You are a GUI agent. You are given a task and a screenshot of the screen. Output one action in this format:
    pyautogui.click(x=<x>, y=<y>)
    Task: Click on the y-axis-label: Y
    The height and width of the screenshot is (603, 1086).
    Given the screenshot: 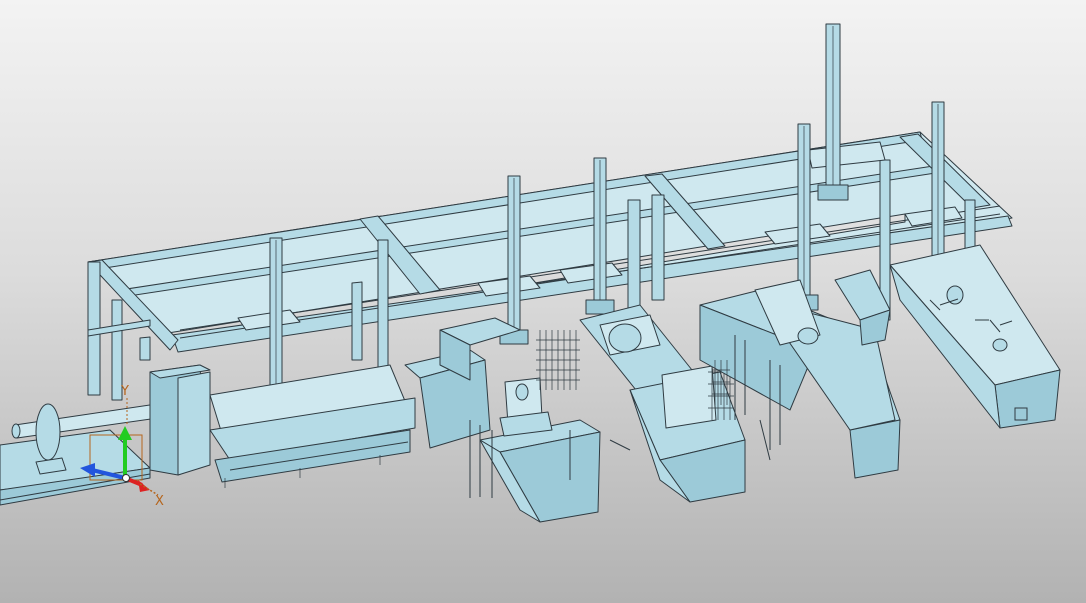 What is the action you would take?
    pyautogui.click(x=124, y=391)
    